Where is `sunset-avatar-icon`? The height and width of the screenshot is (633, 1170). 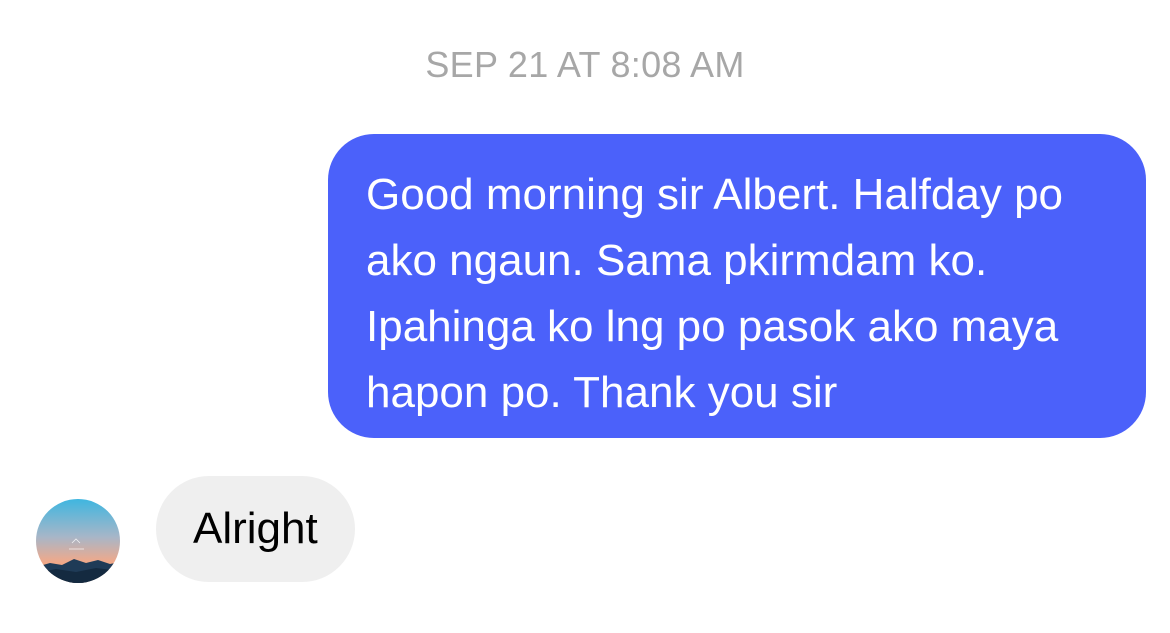 sunset-avatar-icon is located at coordinates (78, 541).